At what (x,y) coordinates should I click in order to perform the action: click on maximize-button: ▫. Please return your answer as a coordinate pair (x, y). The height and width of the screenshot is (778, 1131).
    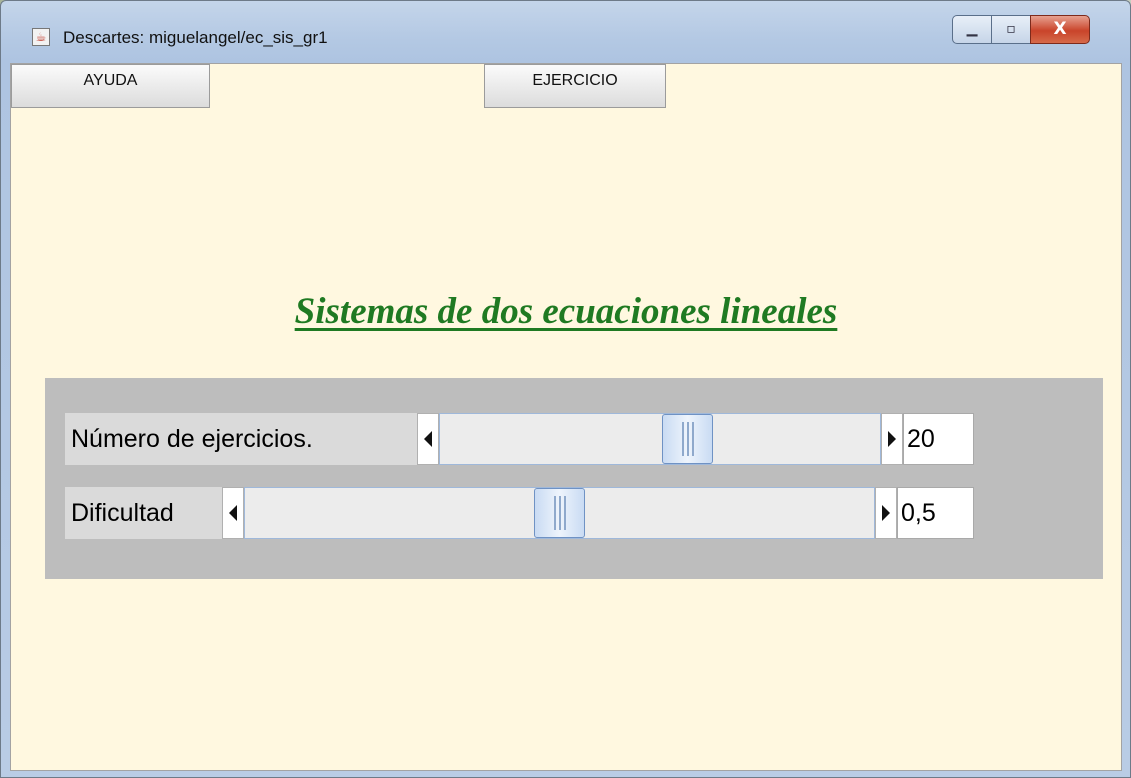
    Looking at the image, I should click on (1011, 29).